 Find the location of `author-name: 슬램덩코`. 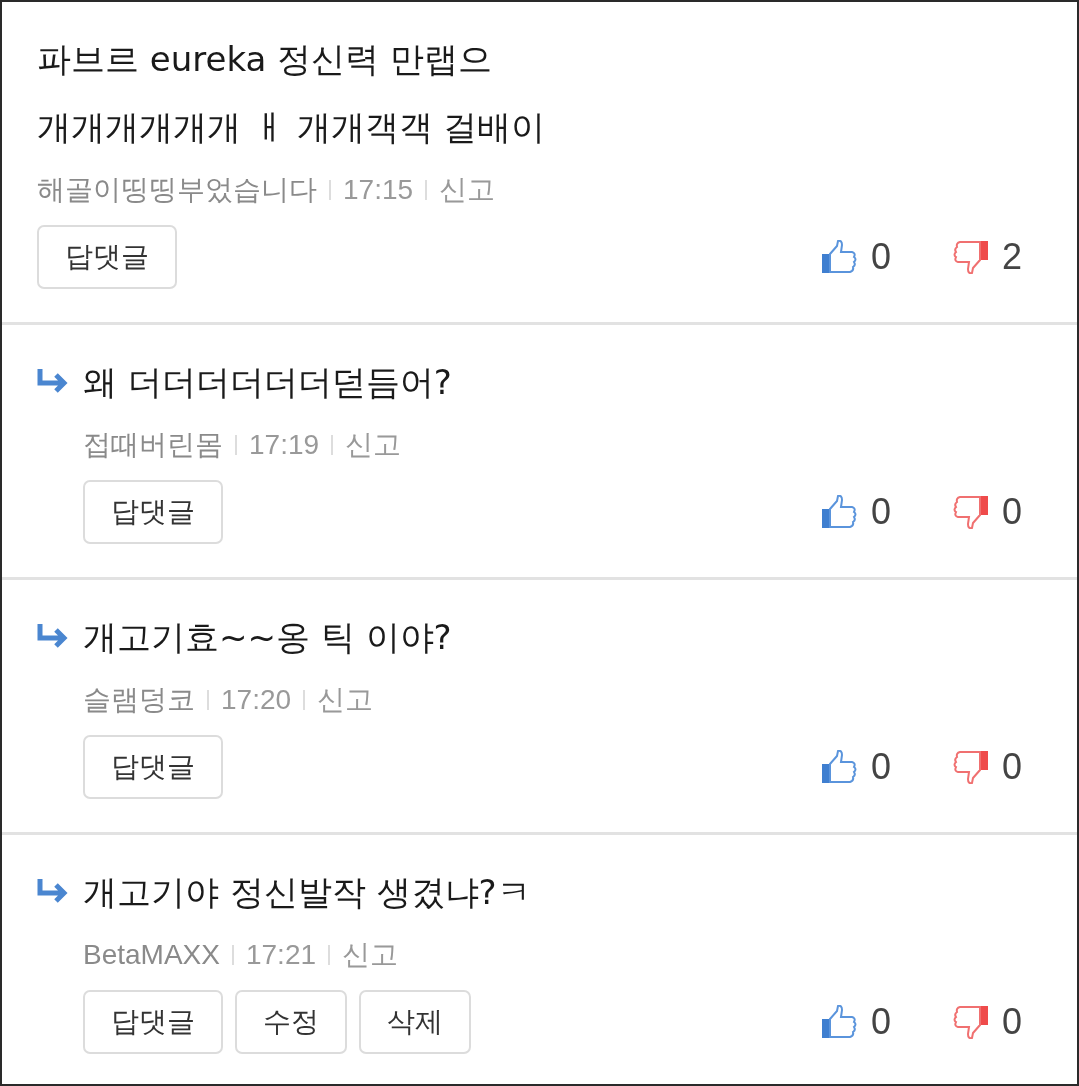

author-name: 슬램덩코 is located at coordinates (139, 700).